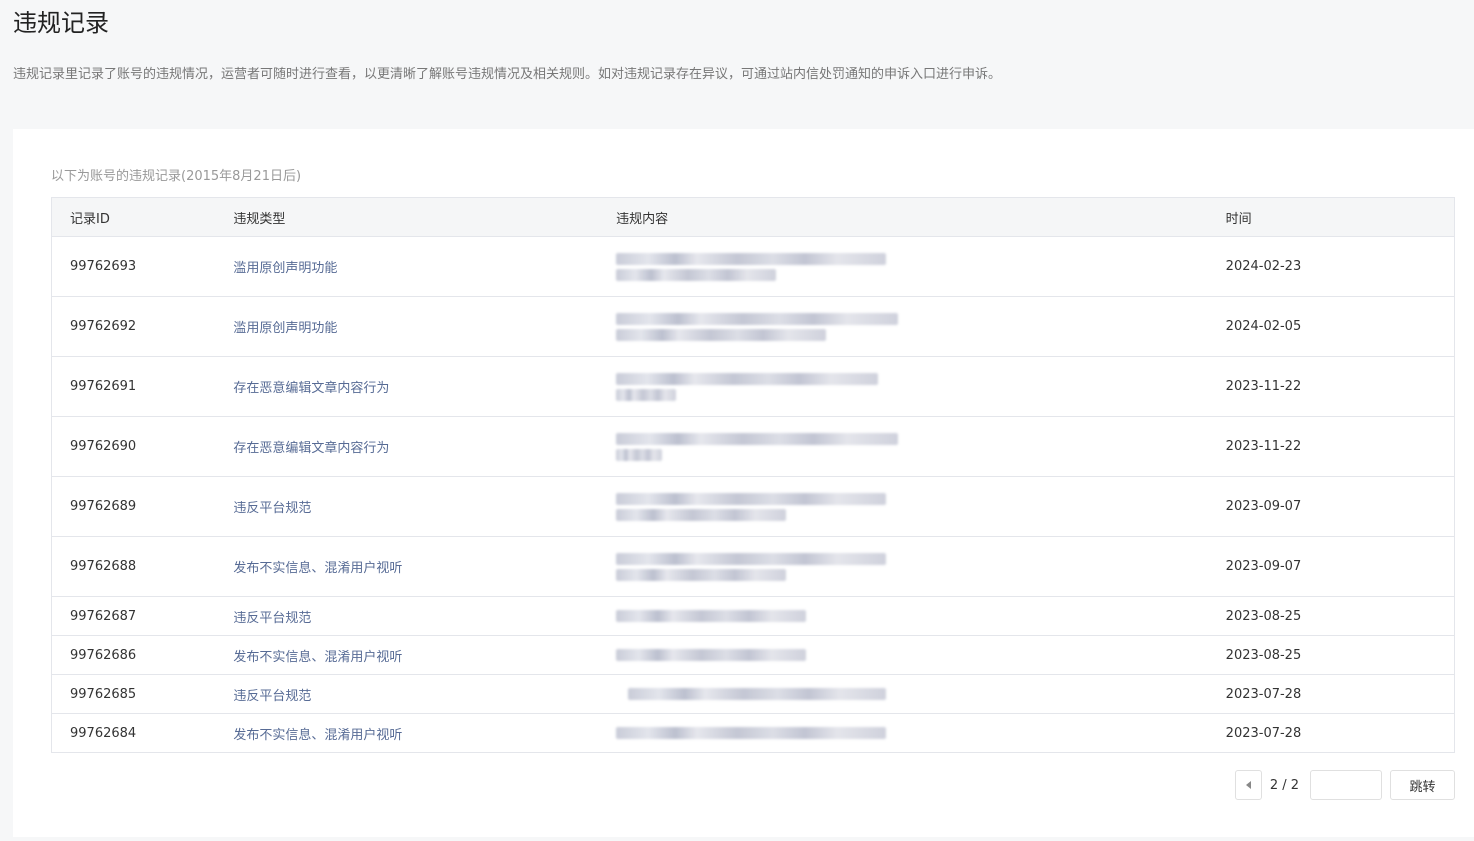 The image size is (1474, 841). What do you see at coordinates (142, 655) in the screenshot?
I see `record-id: 99762686` at bounding box center [142, 655].